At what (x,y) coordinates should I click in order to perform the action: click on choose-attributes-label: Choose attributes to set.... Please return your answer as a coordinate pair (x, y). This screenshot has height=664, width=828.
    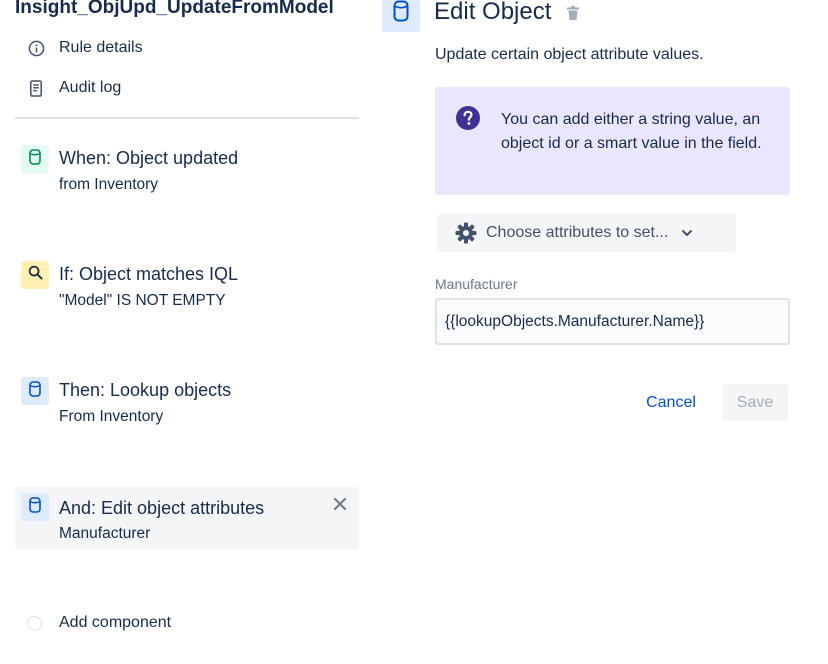
    Looking at the image, I should click on (577, 232).